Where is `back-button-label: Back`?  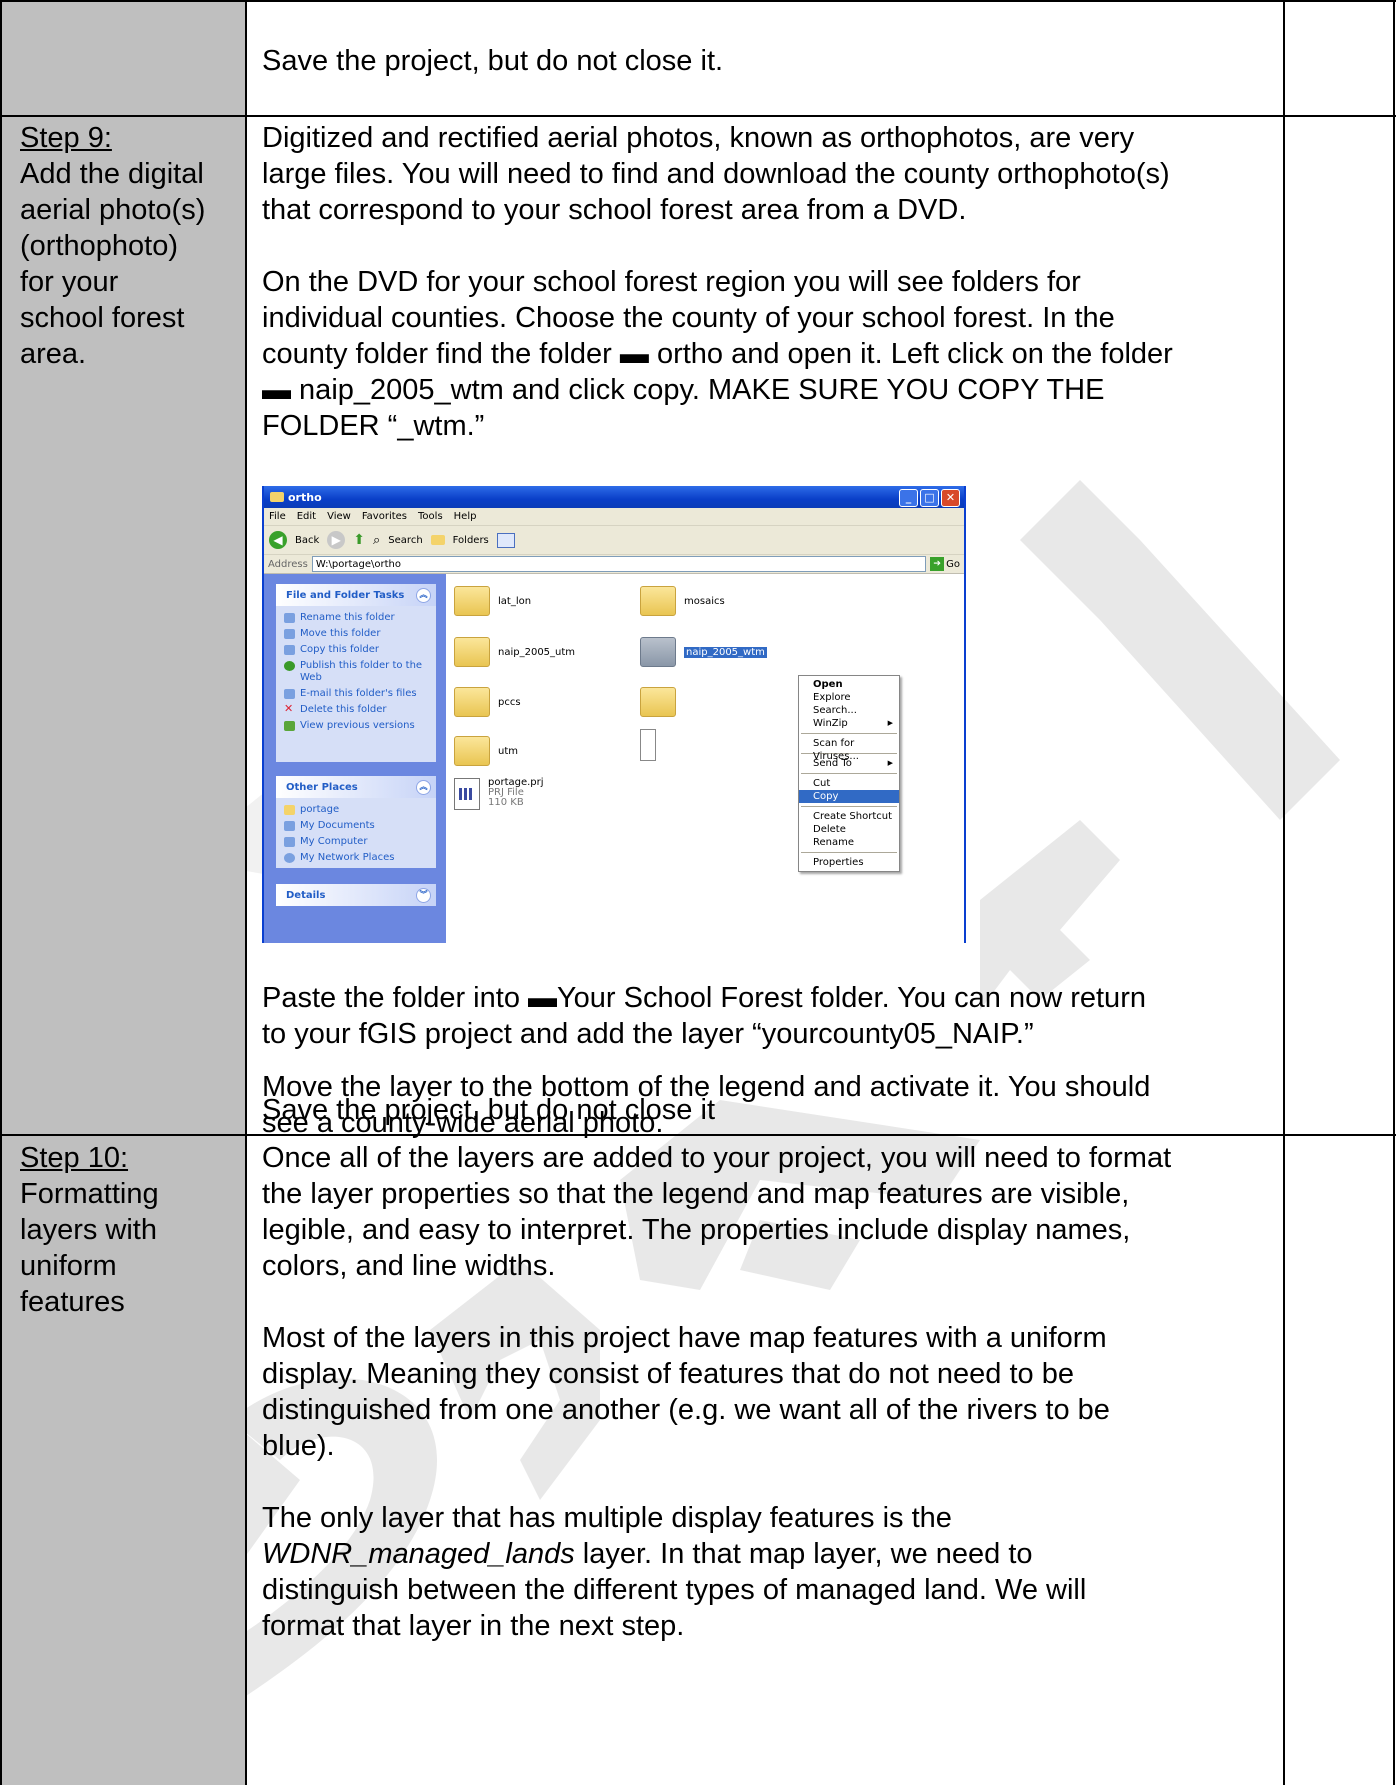
back-button-label: Back is located at coordinates (307, 540).